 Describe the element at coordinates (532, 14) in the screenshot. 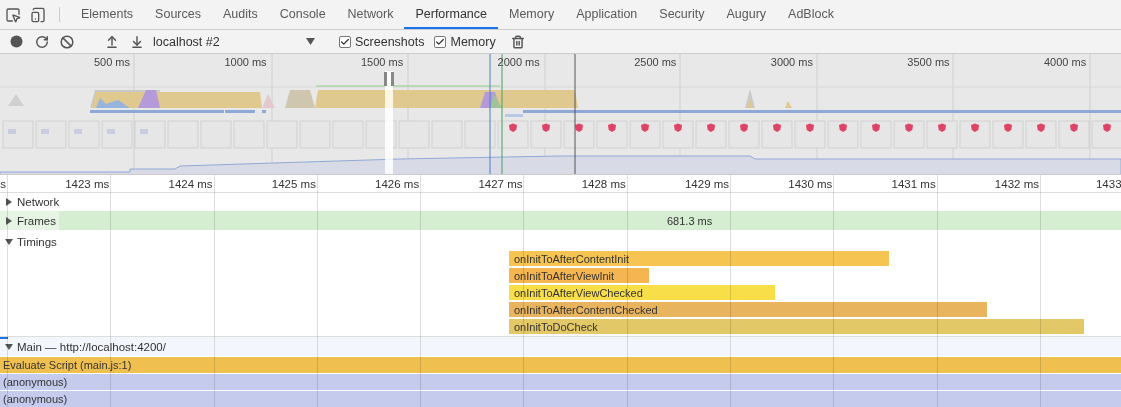

I see `panel-tab: Memory` at that location.